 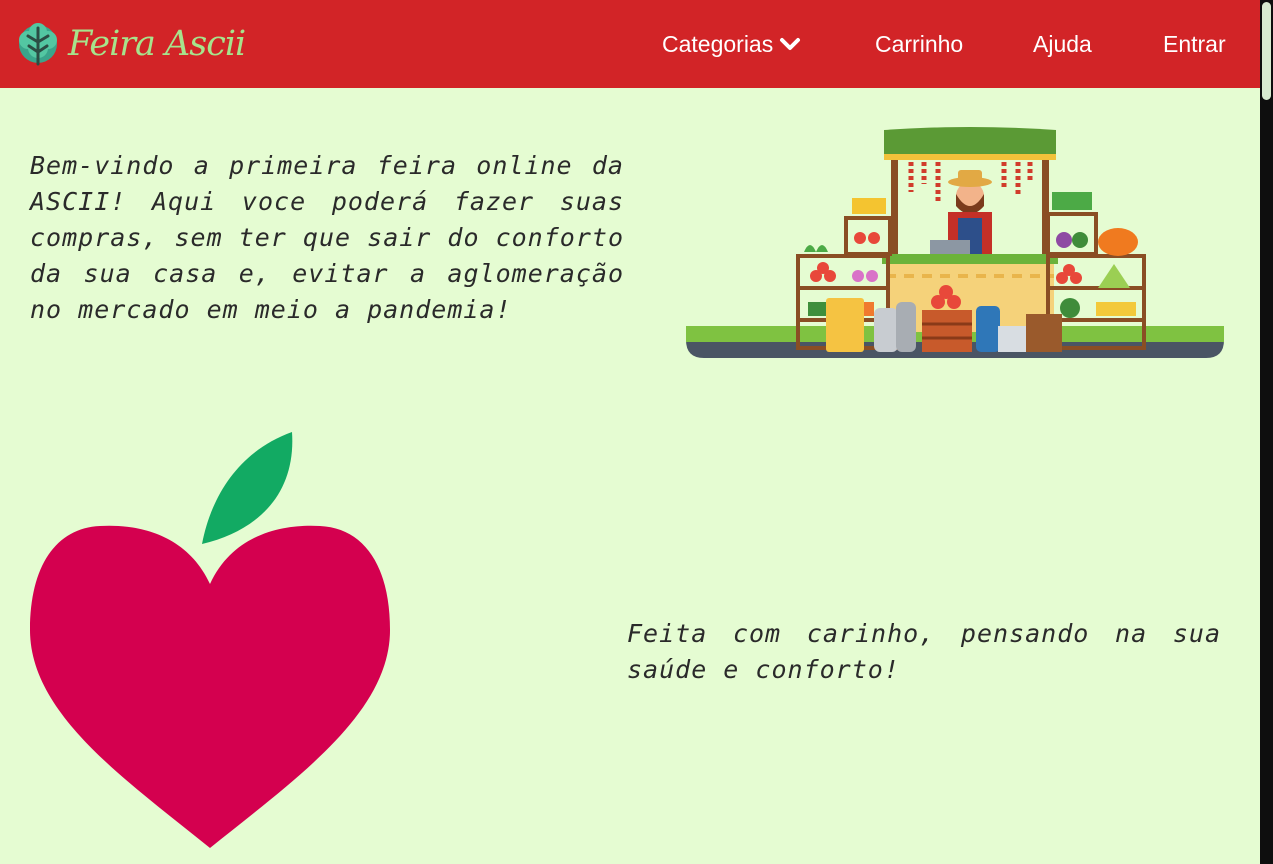 What do you see at coordinates (790, 44) in the screenshot?
I see `chevron-down-icon` at bounding box center [790, 44].